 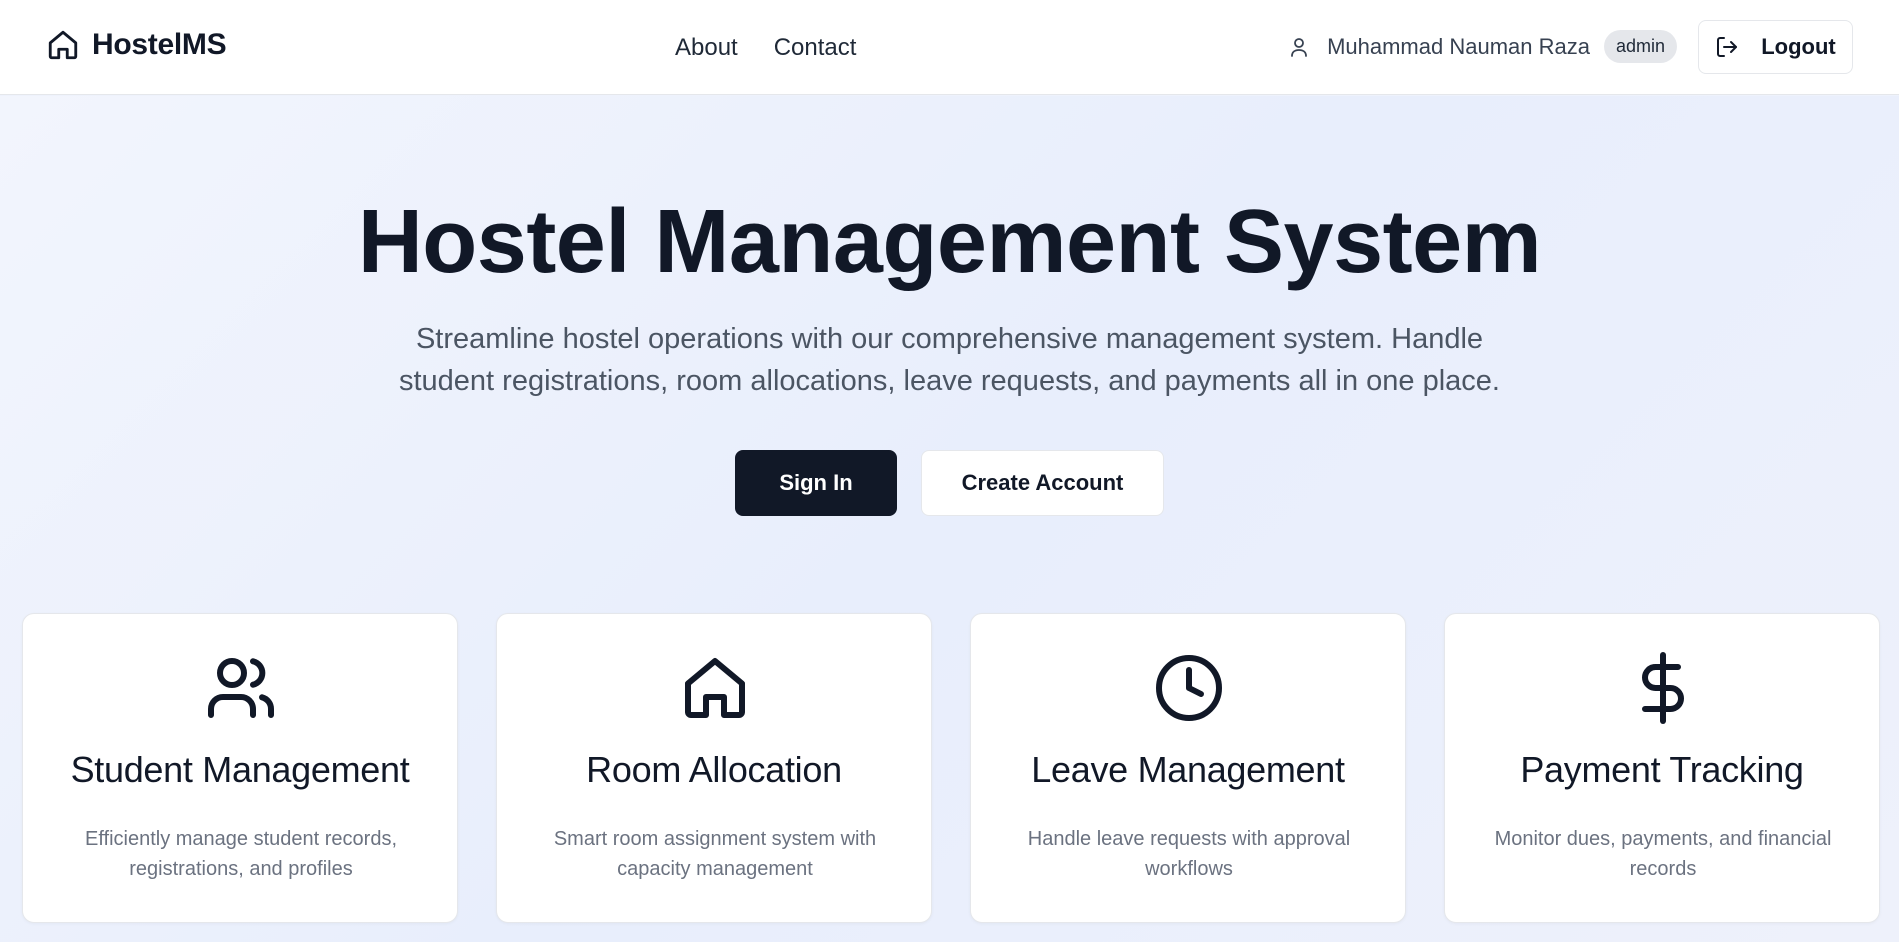 I want to click on nav-link-about: About, so click(x=706, y=48).